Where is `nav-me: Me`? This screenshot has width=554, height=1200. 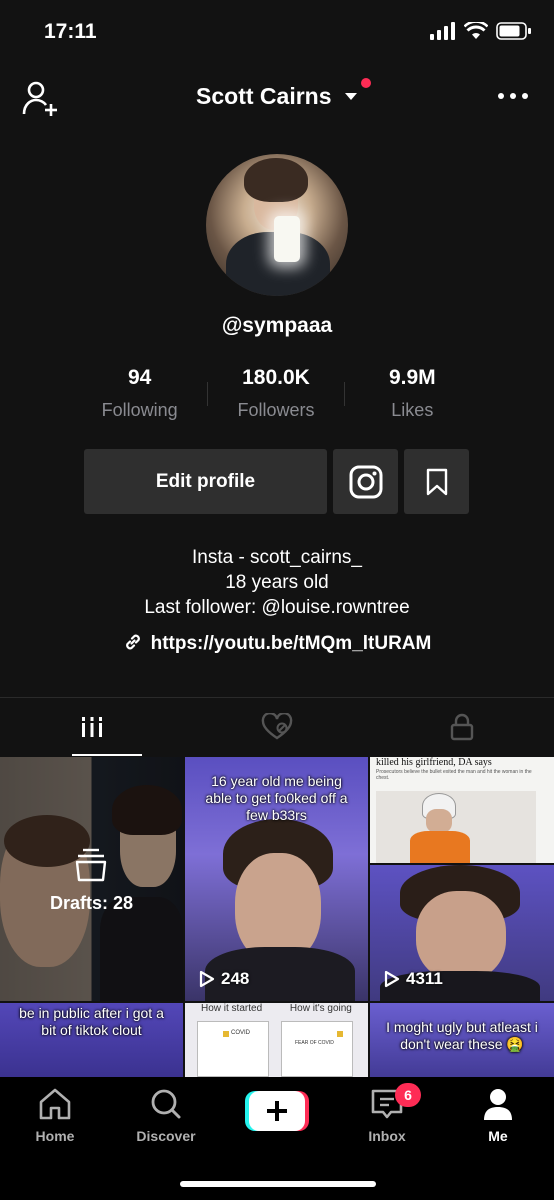
nav-me: Me is located at coordinates (498, 1115).